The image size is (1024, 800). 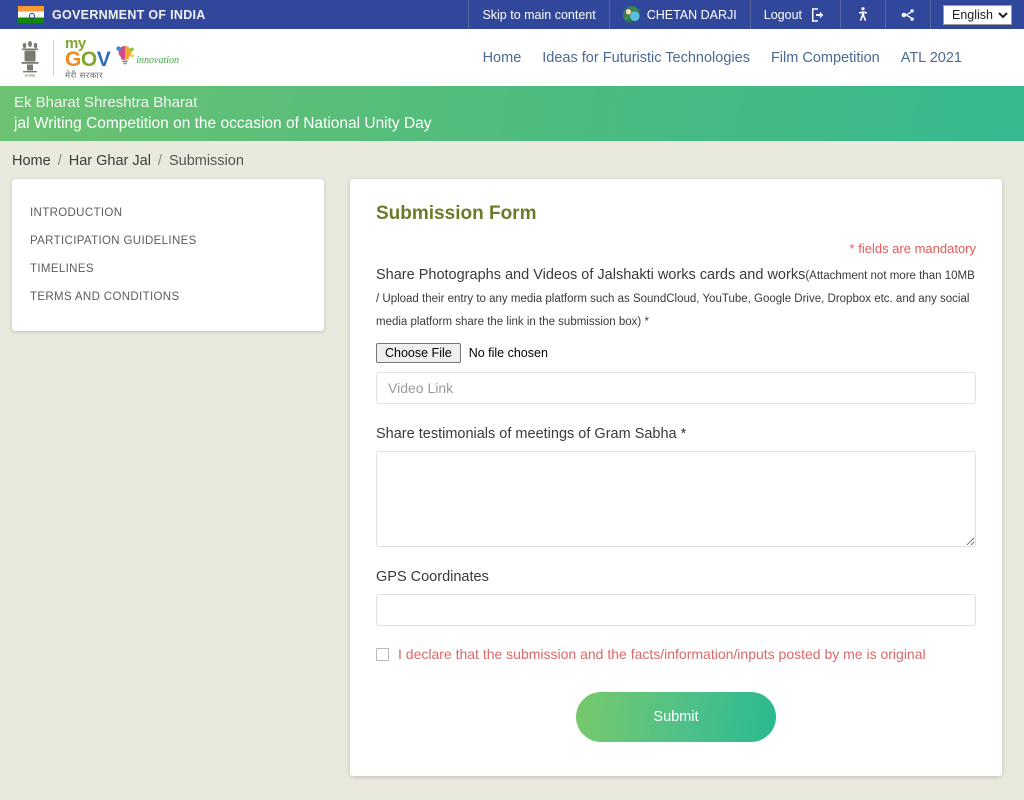 What do you see at coordinates (691, 14) in the screenshot?
I see `user-name: CHETAN DARJI` at bounding box center [691, 14].